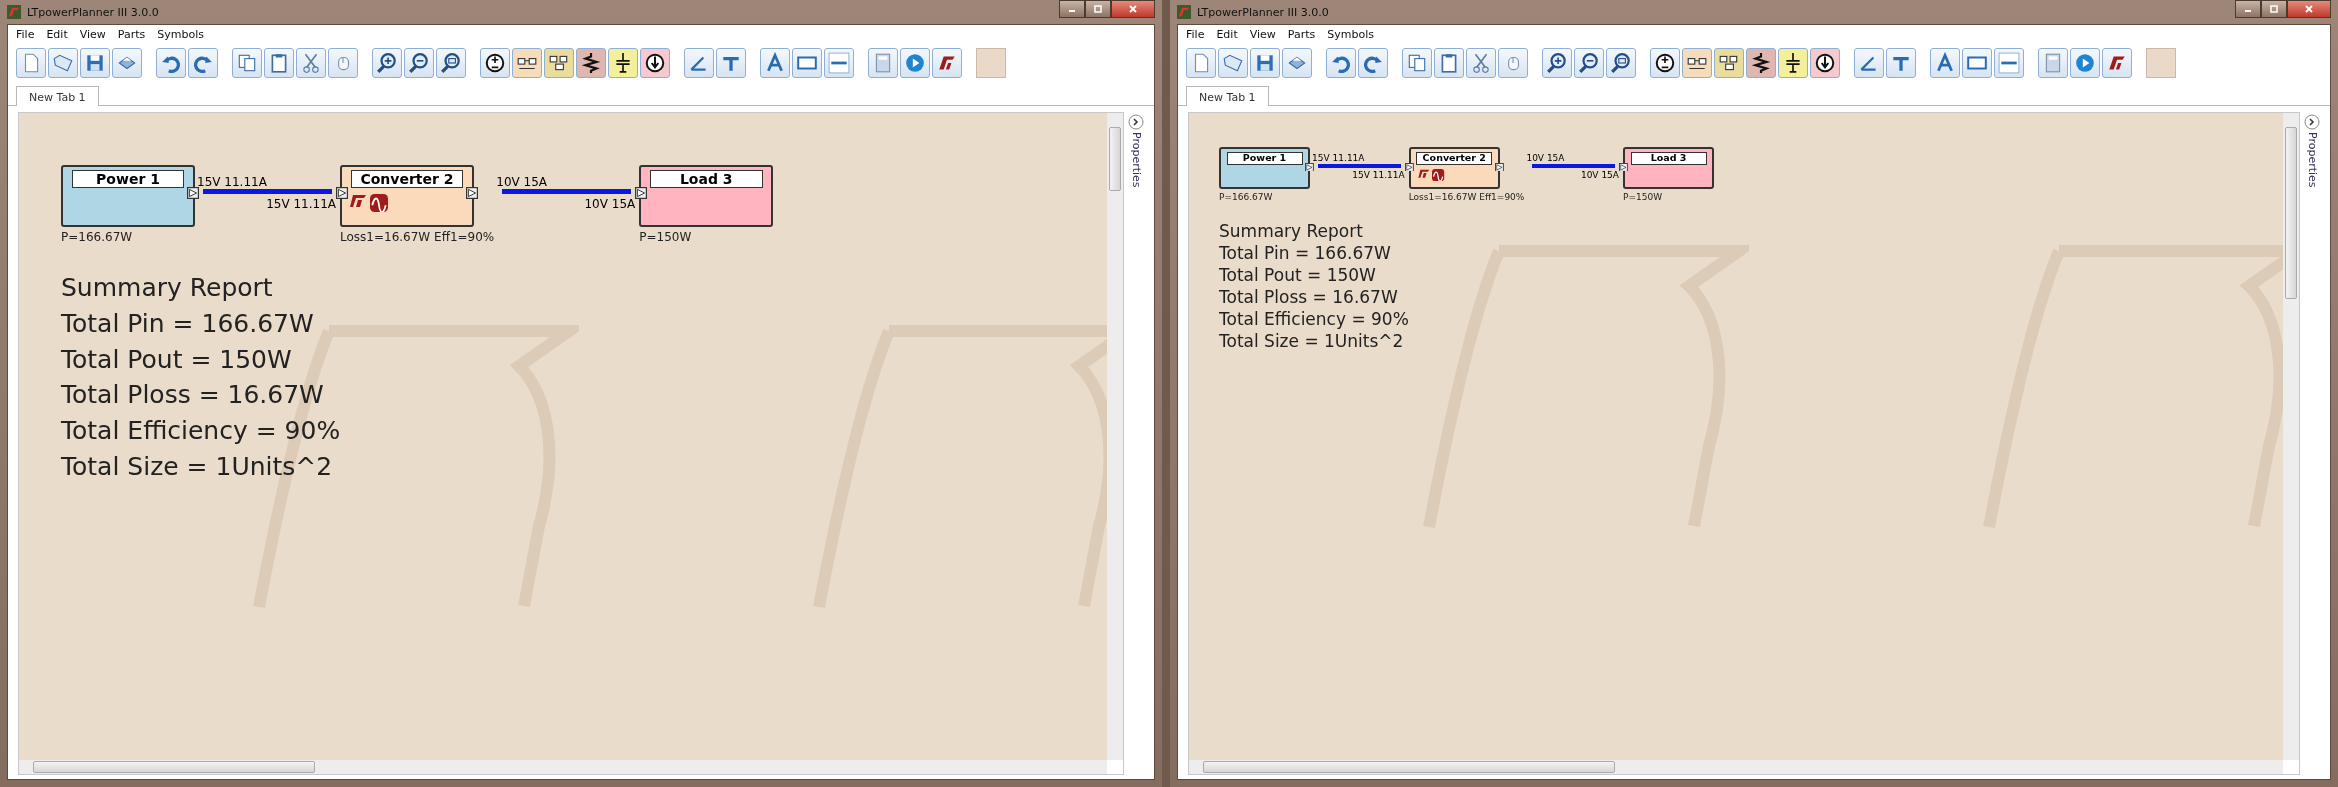 This screenshot has height=787, width=2338. What do you see at coordinates (1668, 158) in the screenshot?
I see `block-title: Load 3` at bounding box center [1668, 158].